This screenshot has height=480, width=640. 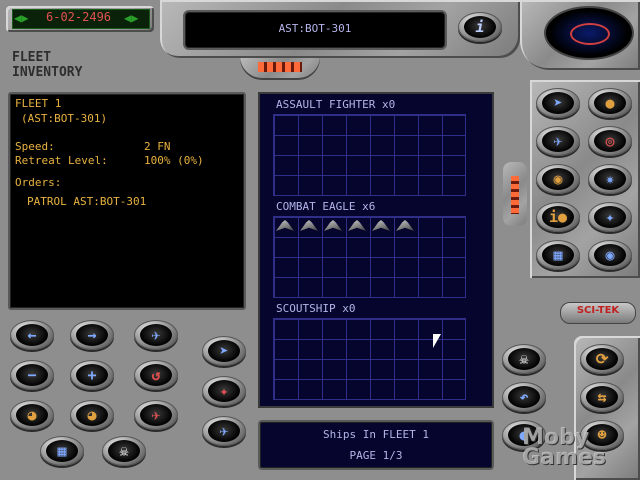 I want to click on panel-title: FLEET INVENTORY, so click(x=47, y=65).